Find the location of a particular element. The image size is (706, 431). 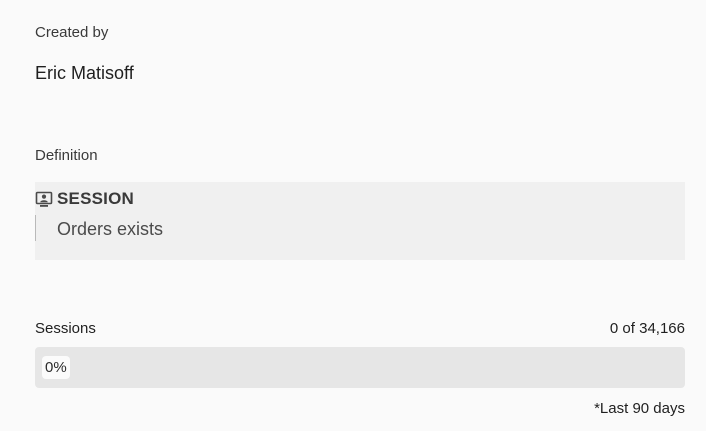

creator-name: Eric Matisoff is located at coordinates (84, 73).